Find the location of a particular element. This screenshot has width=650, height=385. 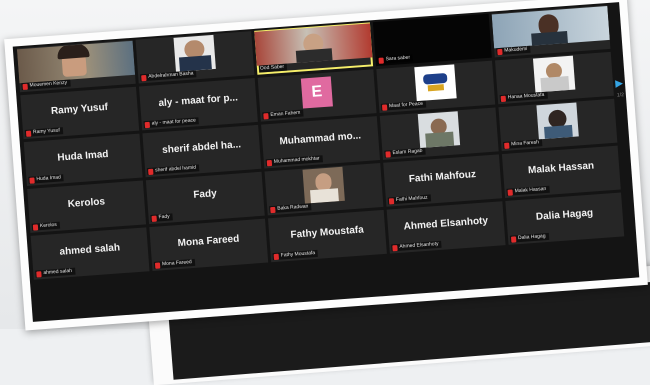

participant-label: Muhammad mokhtar is located at coordinates (294, 161).